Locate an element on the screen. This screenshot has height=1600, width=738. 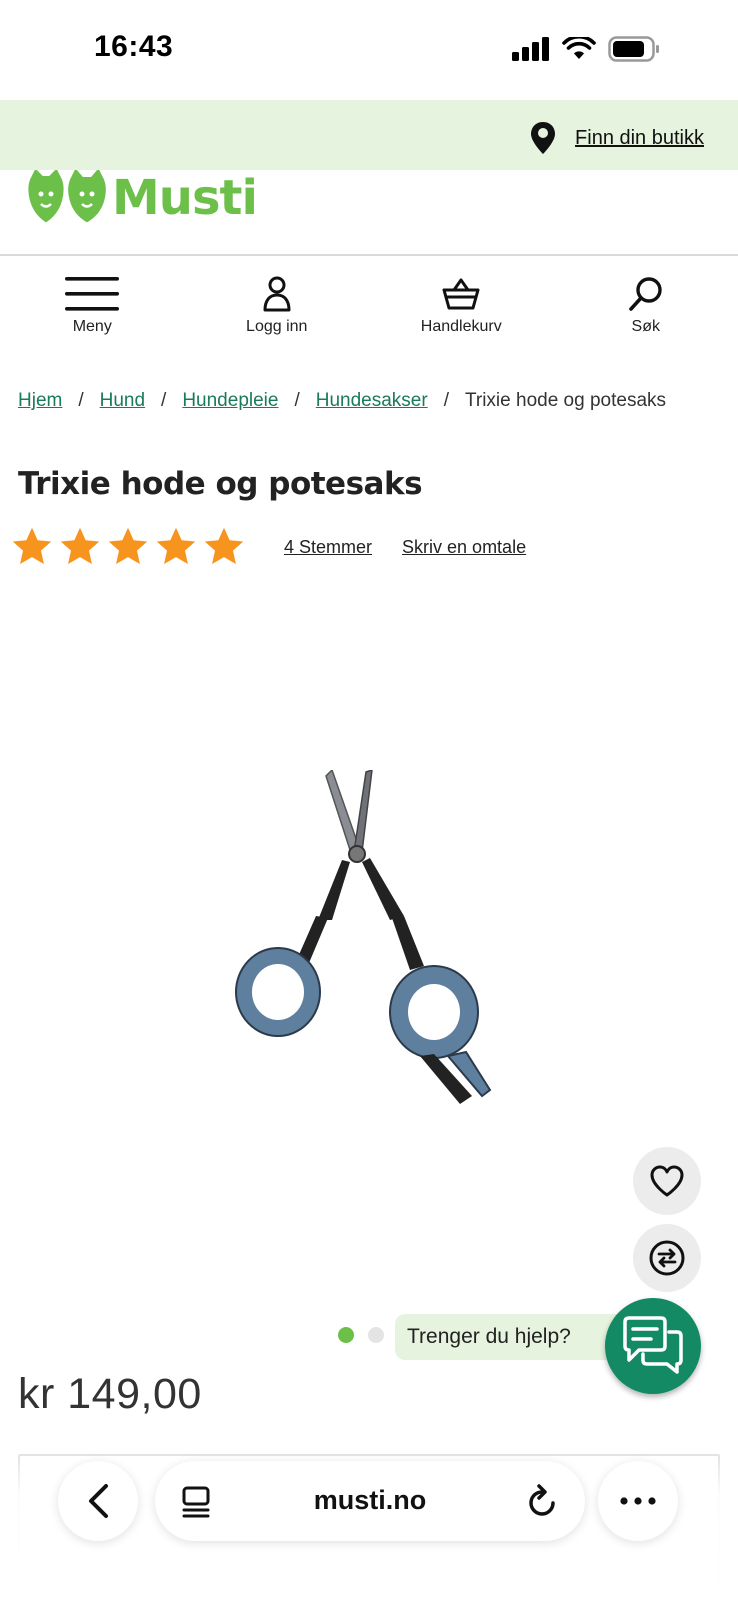
browser-url: musti.no is located at coordinates (370, 1500).